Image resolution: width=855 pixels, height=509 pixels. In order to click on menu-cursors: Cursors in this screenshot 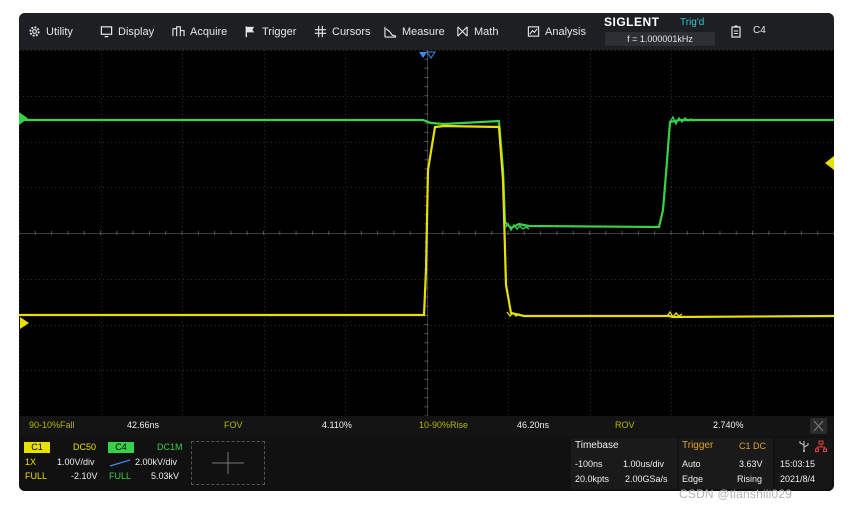, I will do `click(342, 31)`.